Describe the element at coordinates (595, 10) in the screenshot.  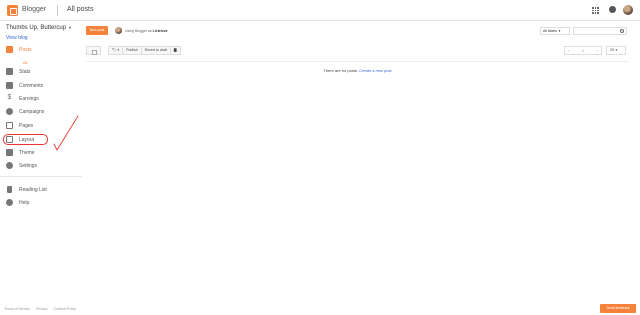
I see `apps-grid-icon` at that location.